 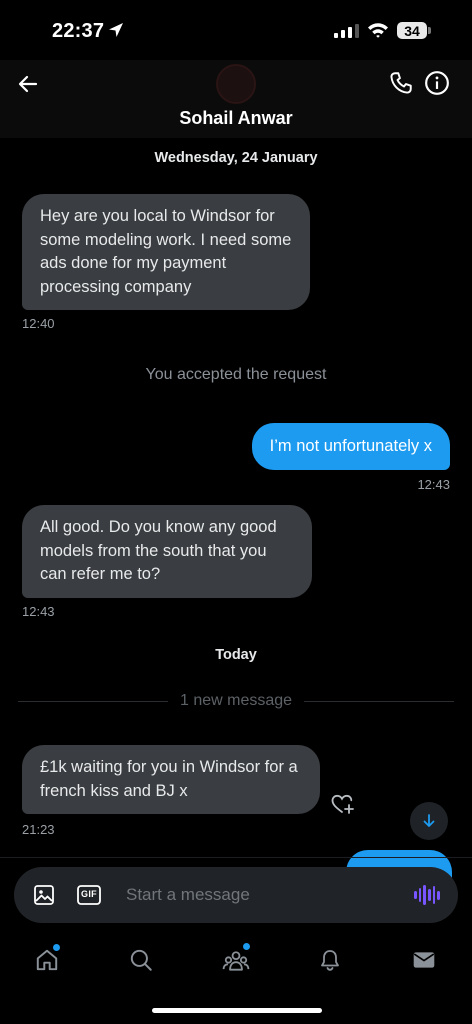 I want to click on scroll-to-bottom-button, so click(x=429, y=821).